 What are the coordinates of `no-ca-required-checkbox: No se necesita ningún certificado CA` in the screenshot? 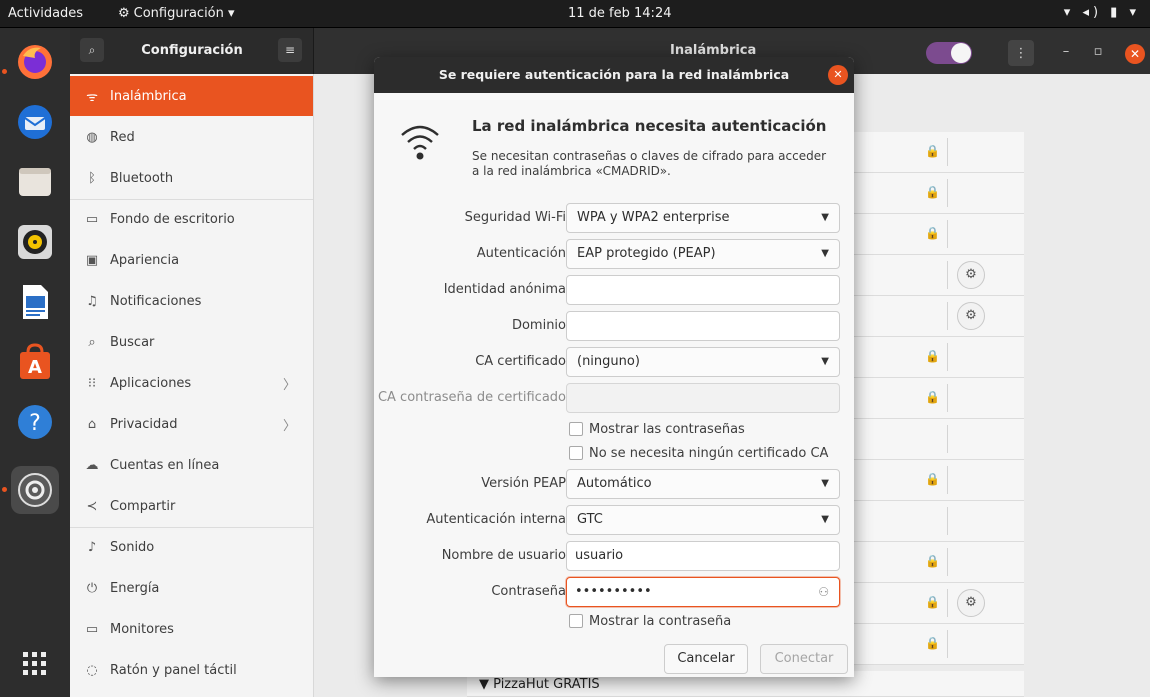 It's located at (698, 453).